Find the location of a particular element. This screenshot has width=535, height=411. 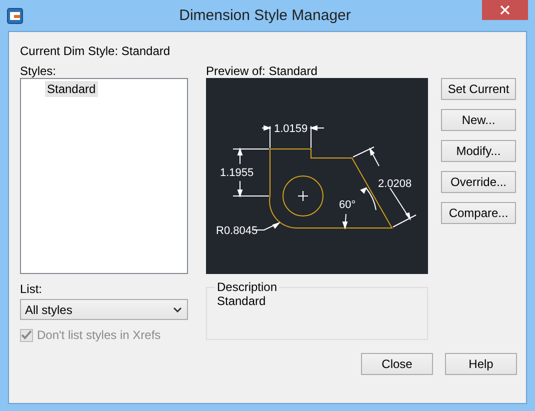

preview-label: Preview of: Standard is located at coordinates (262, 71).